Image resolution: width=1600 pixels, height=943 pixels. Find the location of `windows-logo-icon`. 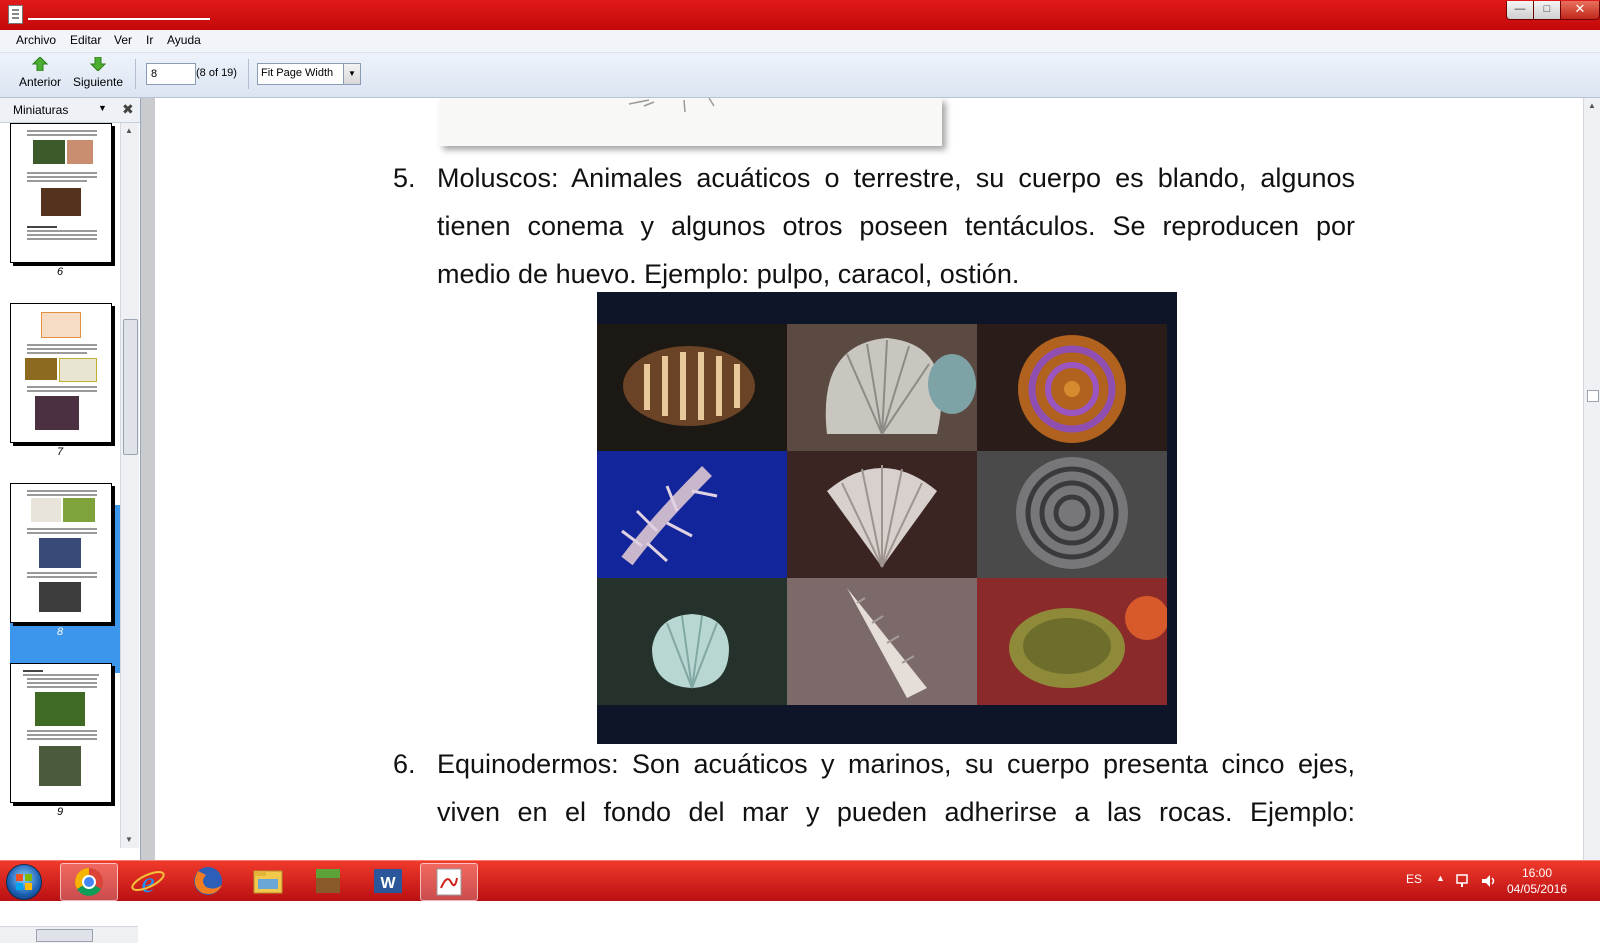

windows-logo-icon is located at coordinates (24, 882).